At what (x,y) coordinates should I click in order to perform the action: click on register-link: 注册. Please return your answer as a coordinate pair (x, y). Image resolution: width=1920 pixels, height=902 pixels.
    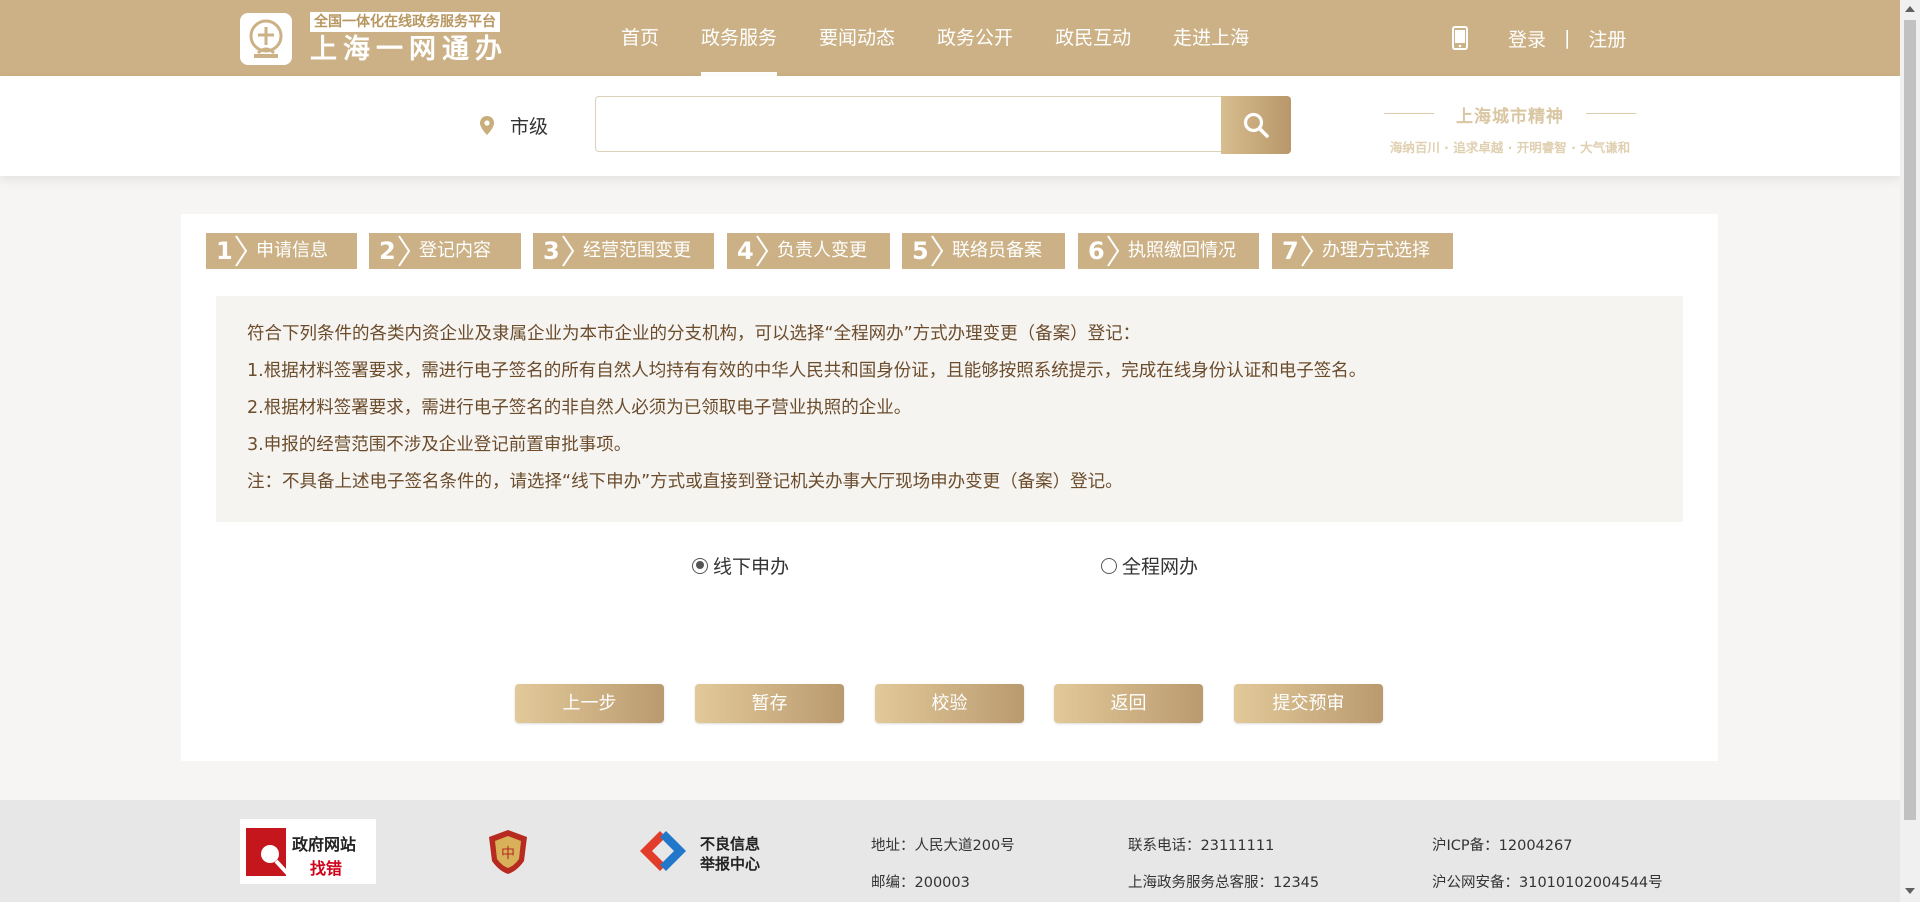
    Looking at the image, I should click on (1607, 38).